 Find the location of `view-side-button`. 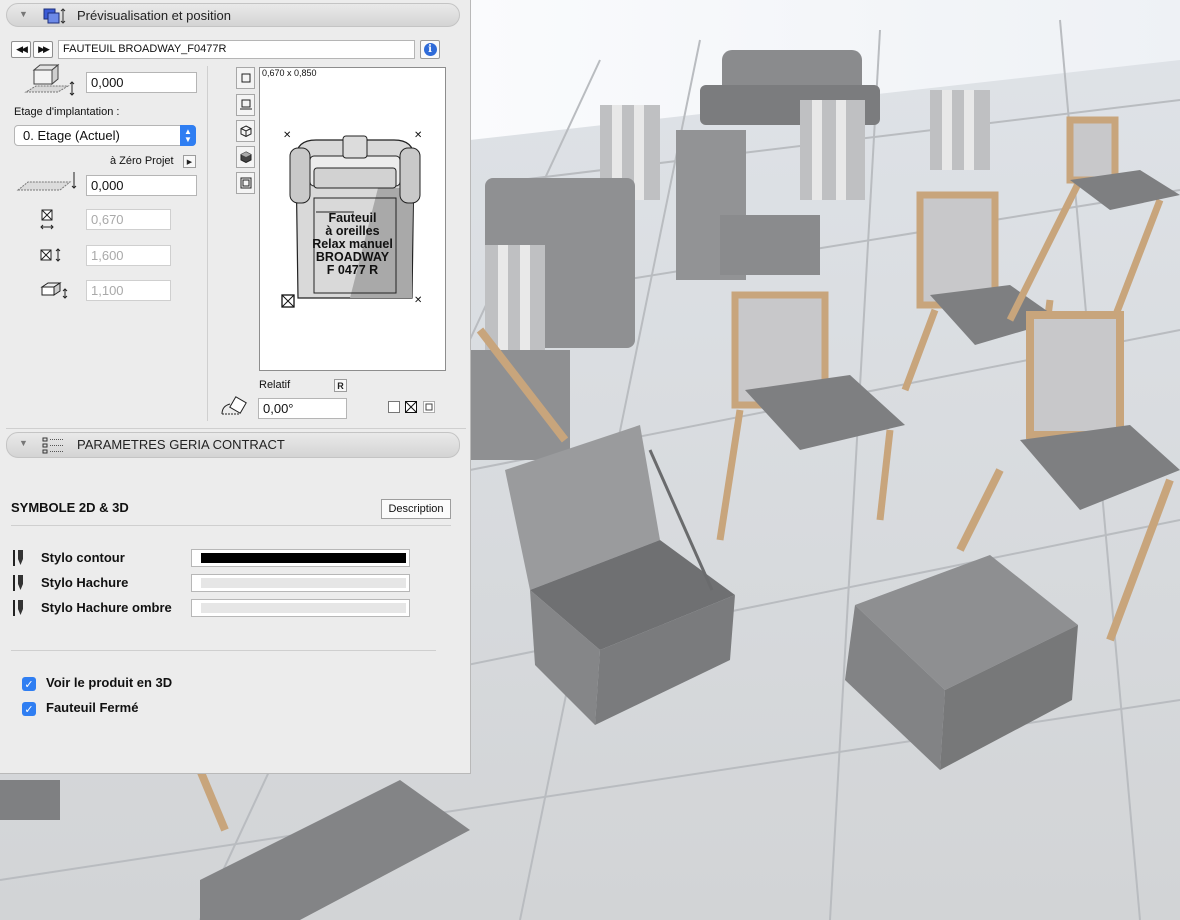

view-side-button is located at coordinates (245, 105).